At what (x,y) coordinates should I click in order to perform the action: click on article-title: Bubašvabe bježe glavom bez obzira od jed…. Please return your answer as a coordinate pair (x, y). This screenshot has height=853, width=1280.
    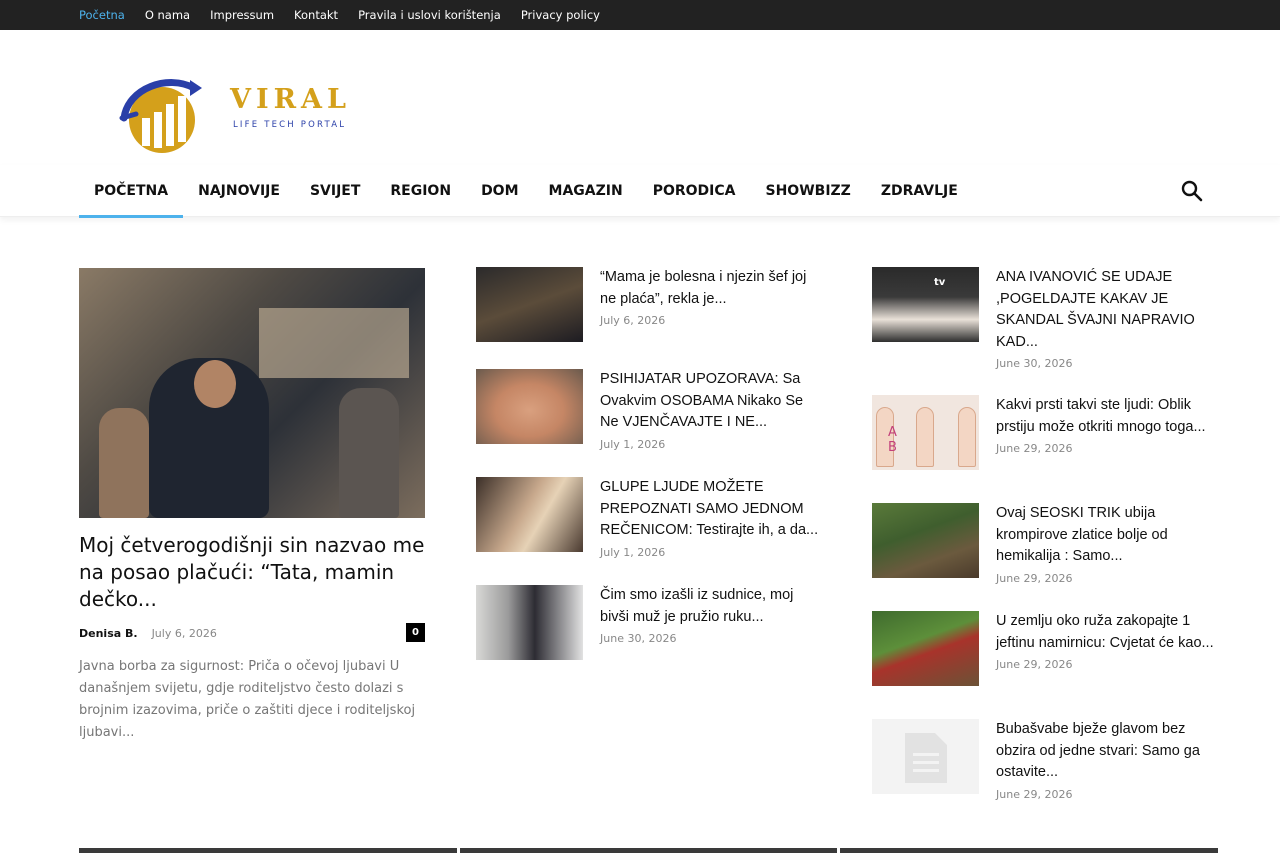
    Looking at the image, I should click on (1107, 751).